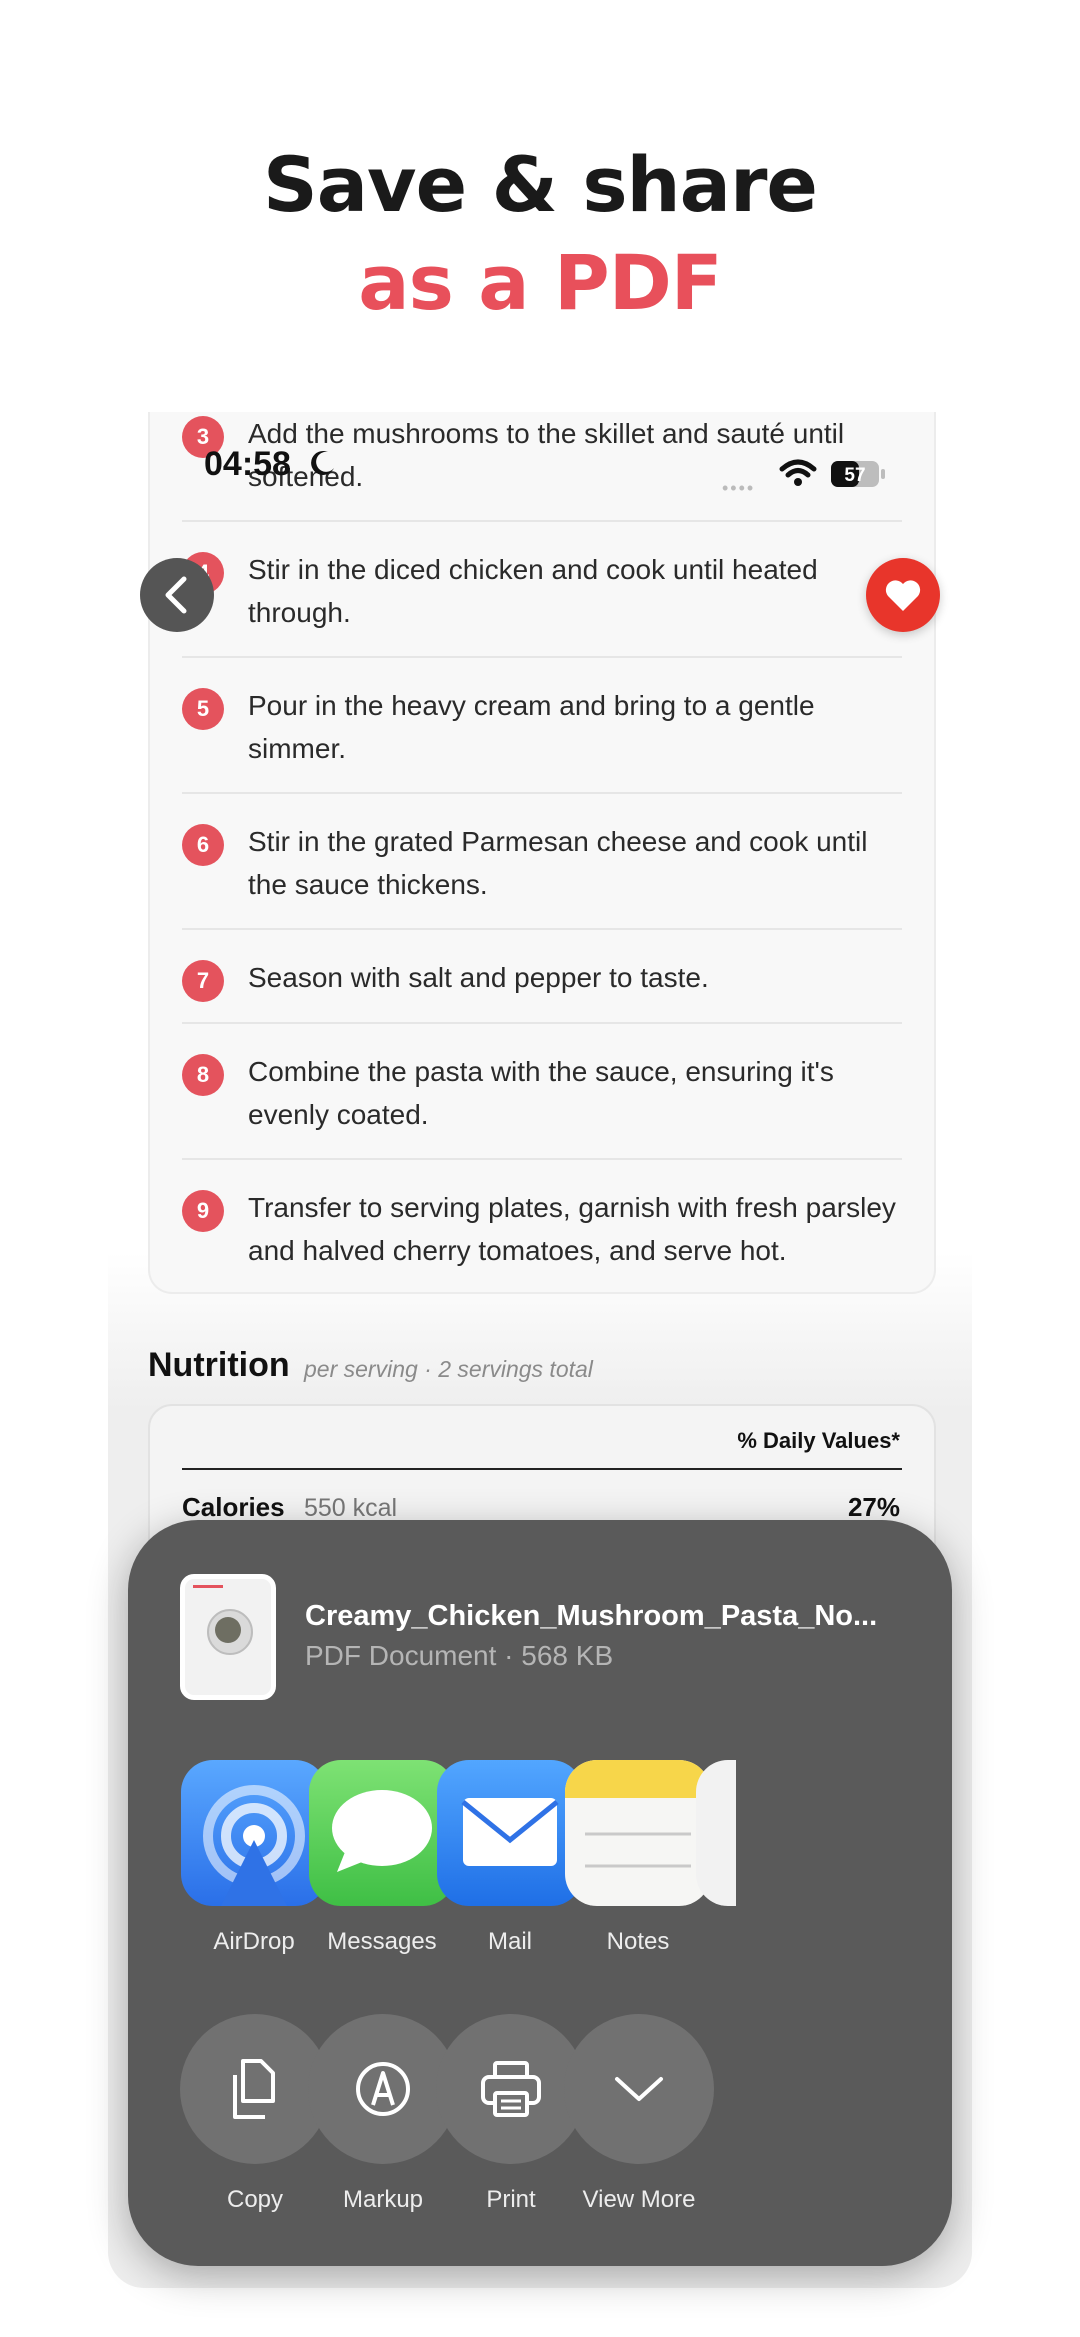 This screenshot has width=1080, height=2337. Describe the element at coordinates (233, 1507) in the screenshot. I see `calories-label: Calories` at that location.